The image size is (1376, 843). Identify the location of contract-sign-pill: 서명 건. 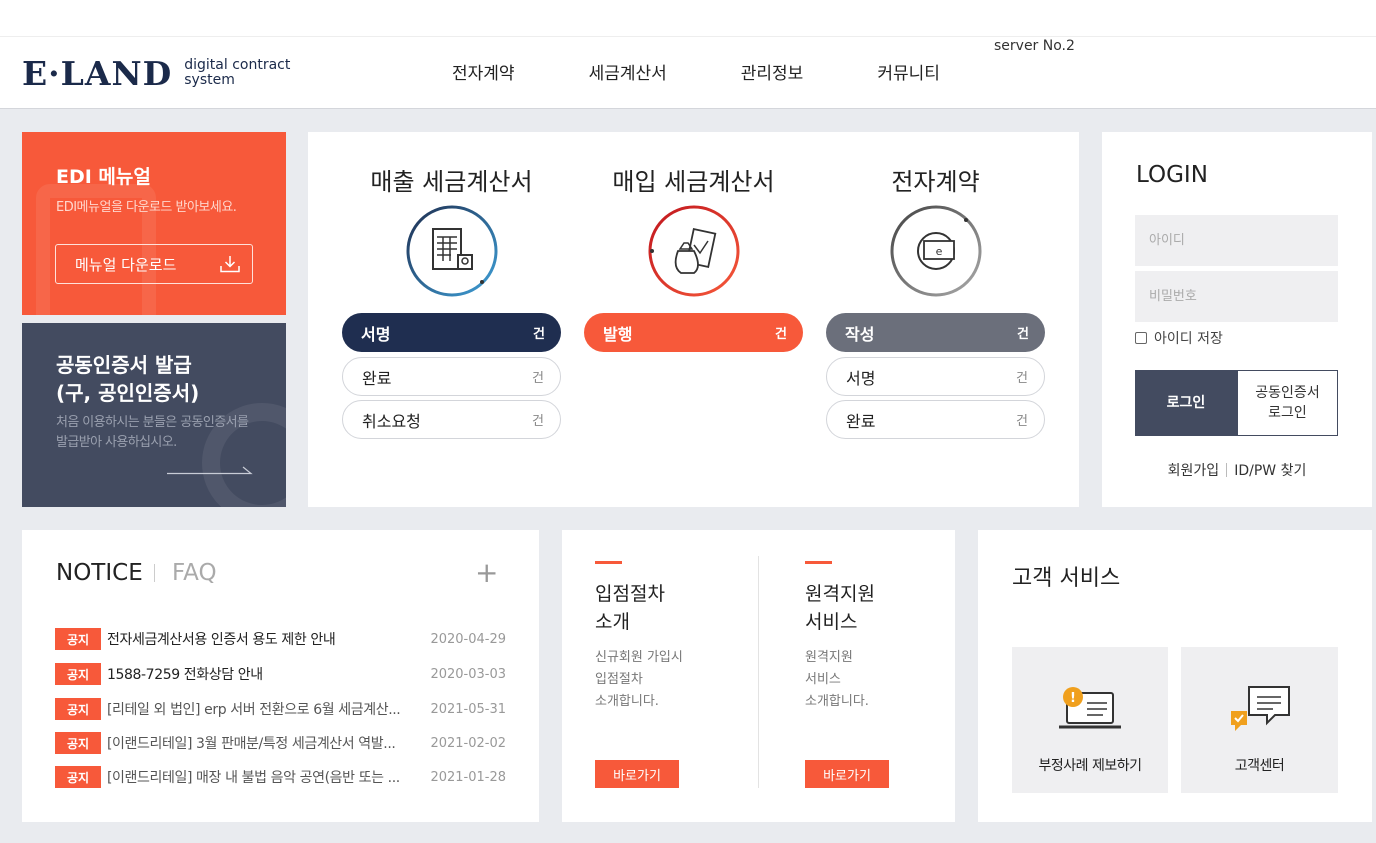
(935, 376).